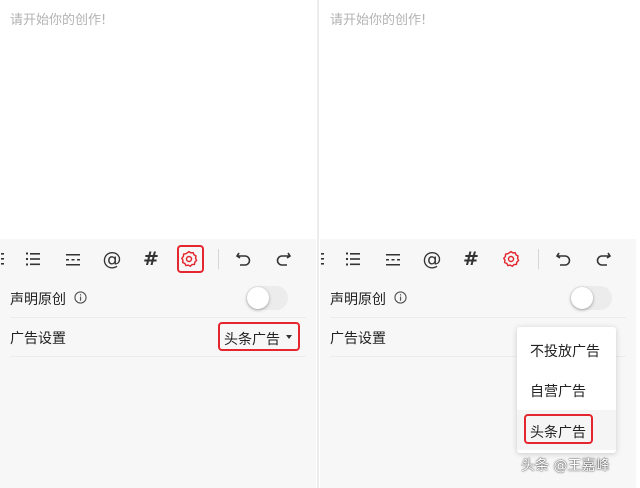 The height and width of the screenshot is (488, 640). I want to click on settings-highlight, so click(190, 259).